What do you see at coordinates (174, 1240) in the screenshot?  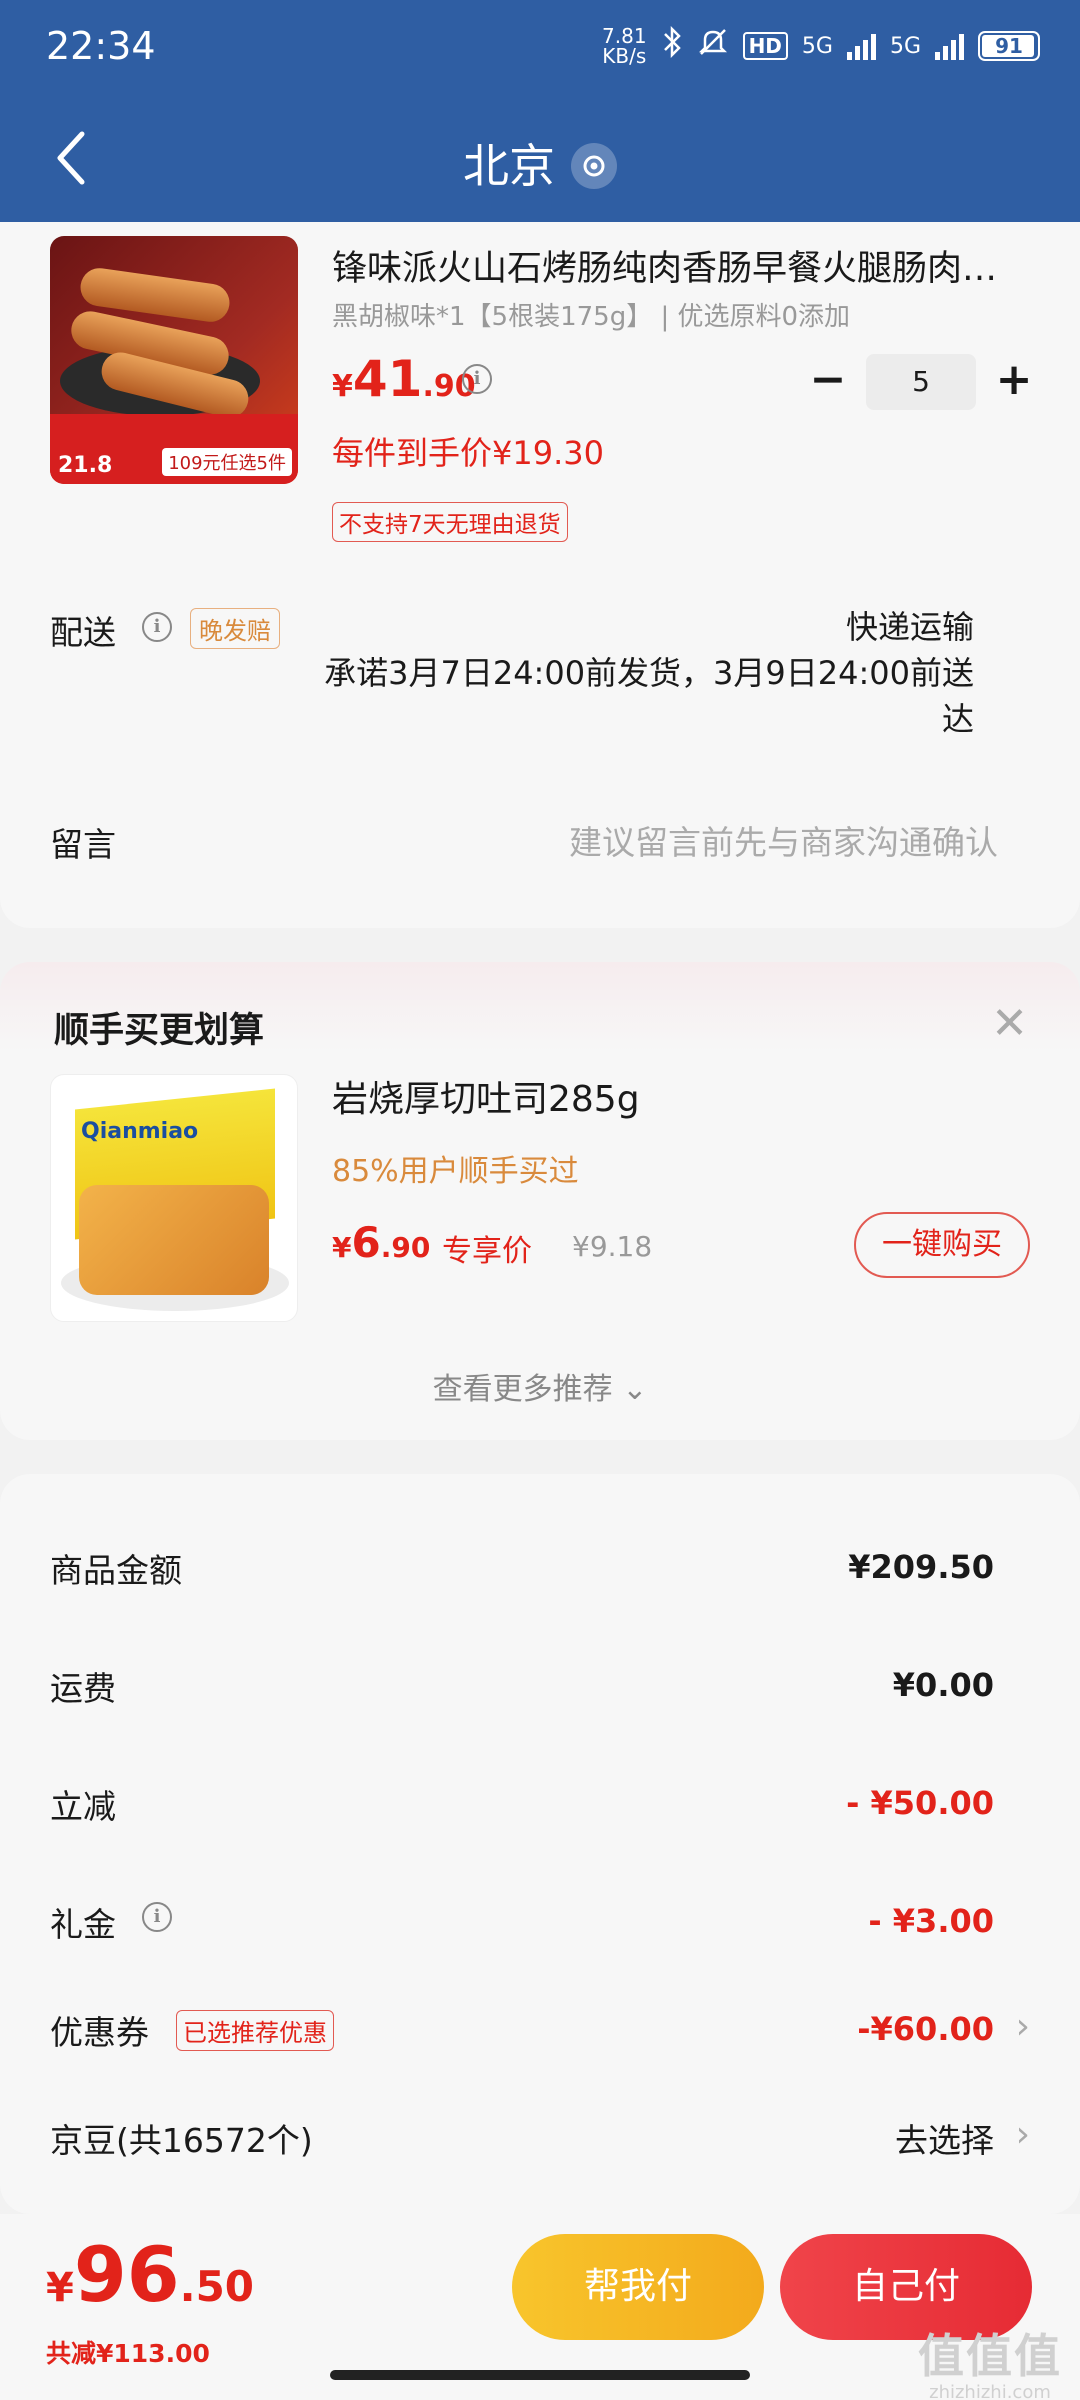 I see `bundle-image-toast` at bounding box center [174, 1240].